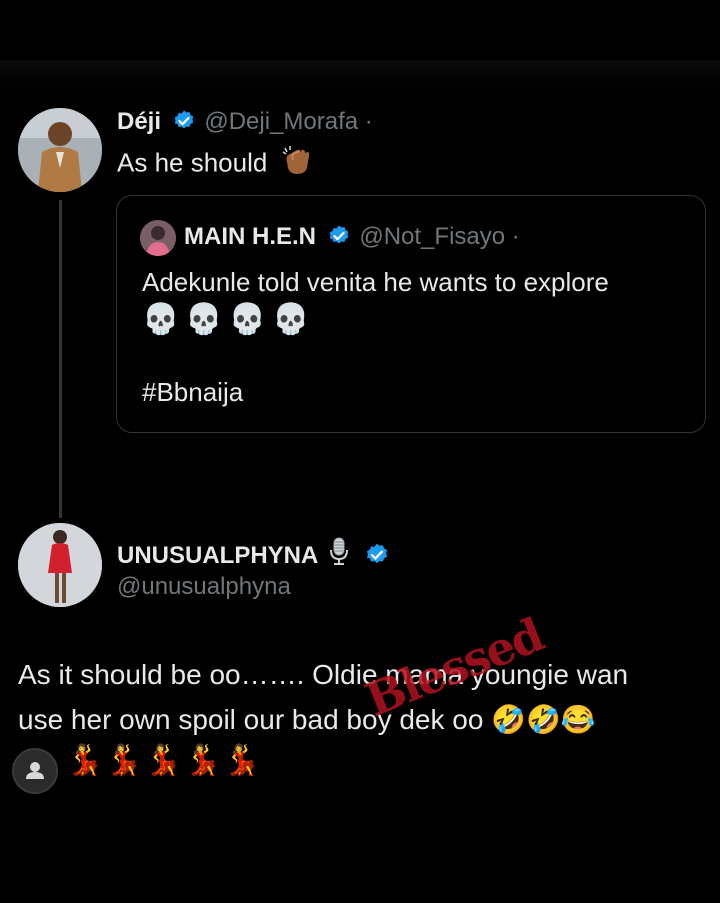 This screenshot has height=903, width=720. What do you see at coordinates (204, 587) in the screenshot?
I see `handle: @unusualphyna` at bounding box center [204, 587].